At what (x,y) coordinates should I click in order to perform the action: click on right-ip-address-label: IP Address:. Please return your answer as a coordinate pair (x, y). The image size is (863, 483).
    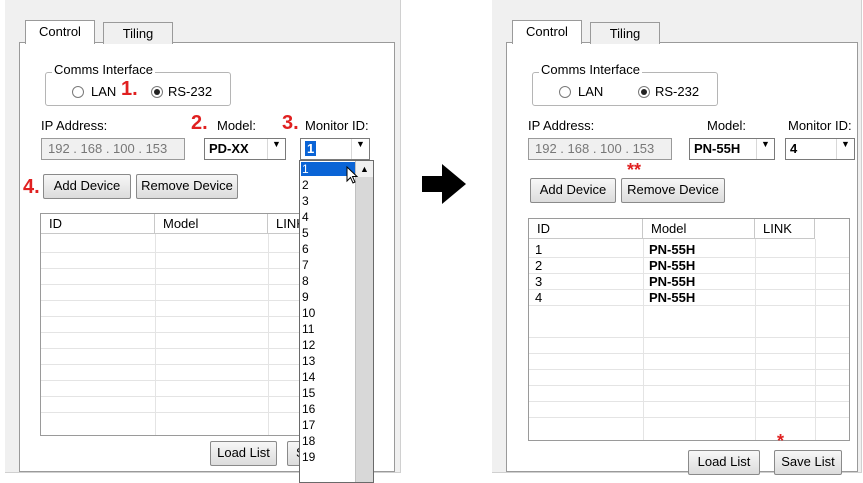
    Looking at the image, I should click on (561, 125).